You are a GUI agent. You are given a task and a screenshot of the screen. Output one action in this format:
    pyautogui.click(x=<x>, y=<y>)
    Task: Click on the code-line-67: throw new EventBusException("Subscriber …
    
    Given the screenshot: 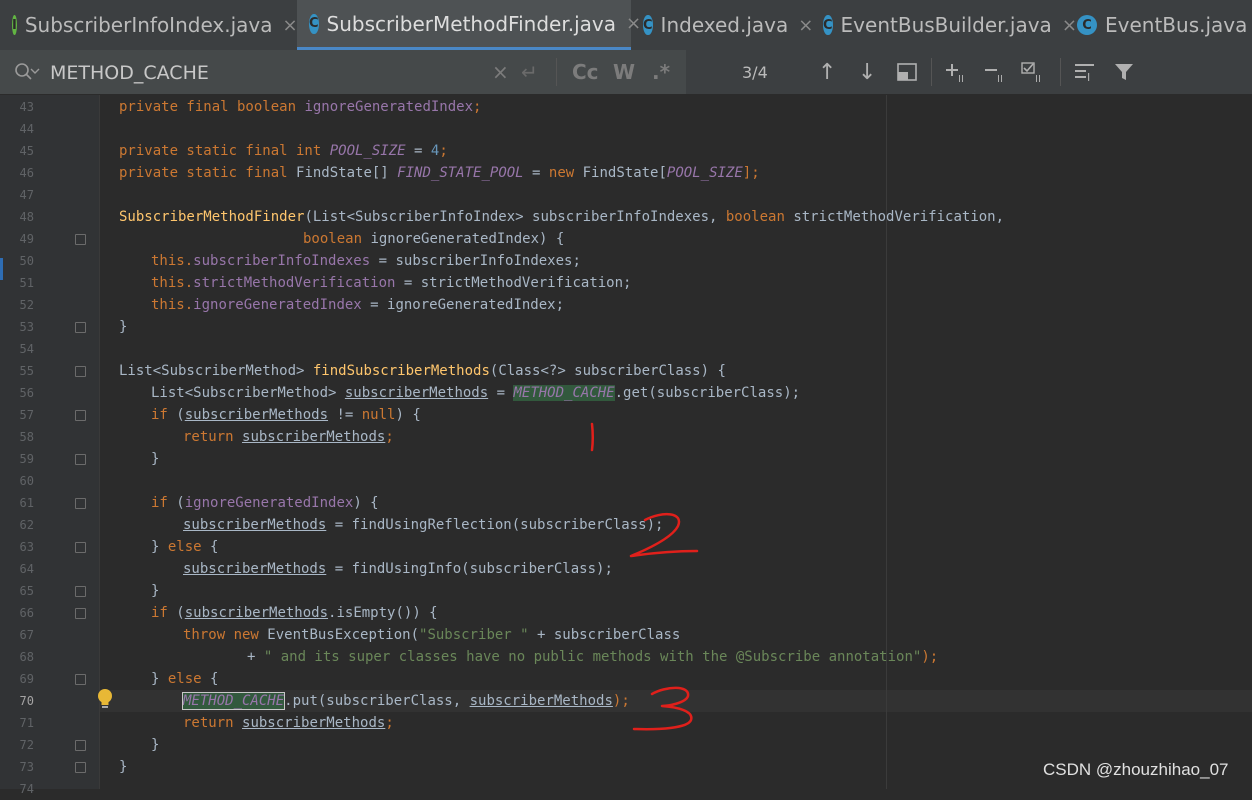 What is the action you would take?
    pyautogui.click(x=431, y=635)
    